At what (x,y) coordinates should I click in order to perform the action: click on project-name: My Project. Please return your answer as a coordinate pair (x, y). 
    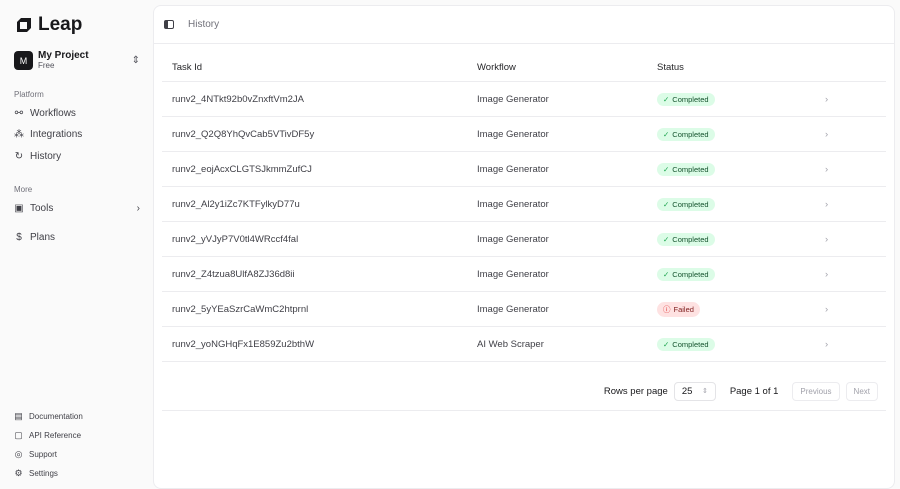
    Looking at the image, I should click on (63, 55).